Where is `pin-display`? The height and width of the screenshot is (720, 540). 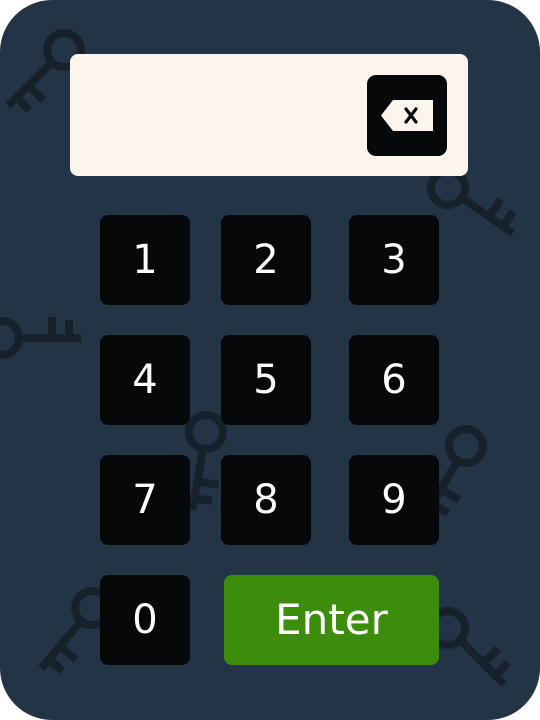 pin-display is located at coordinates (269, 115).